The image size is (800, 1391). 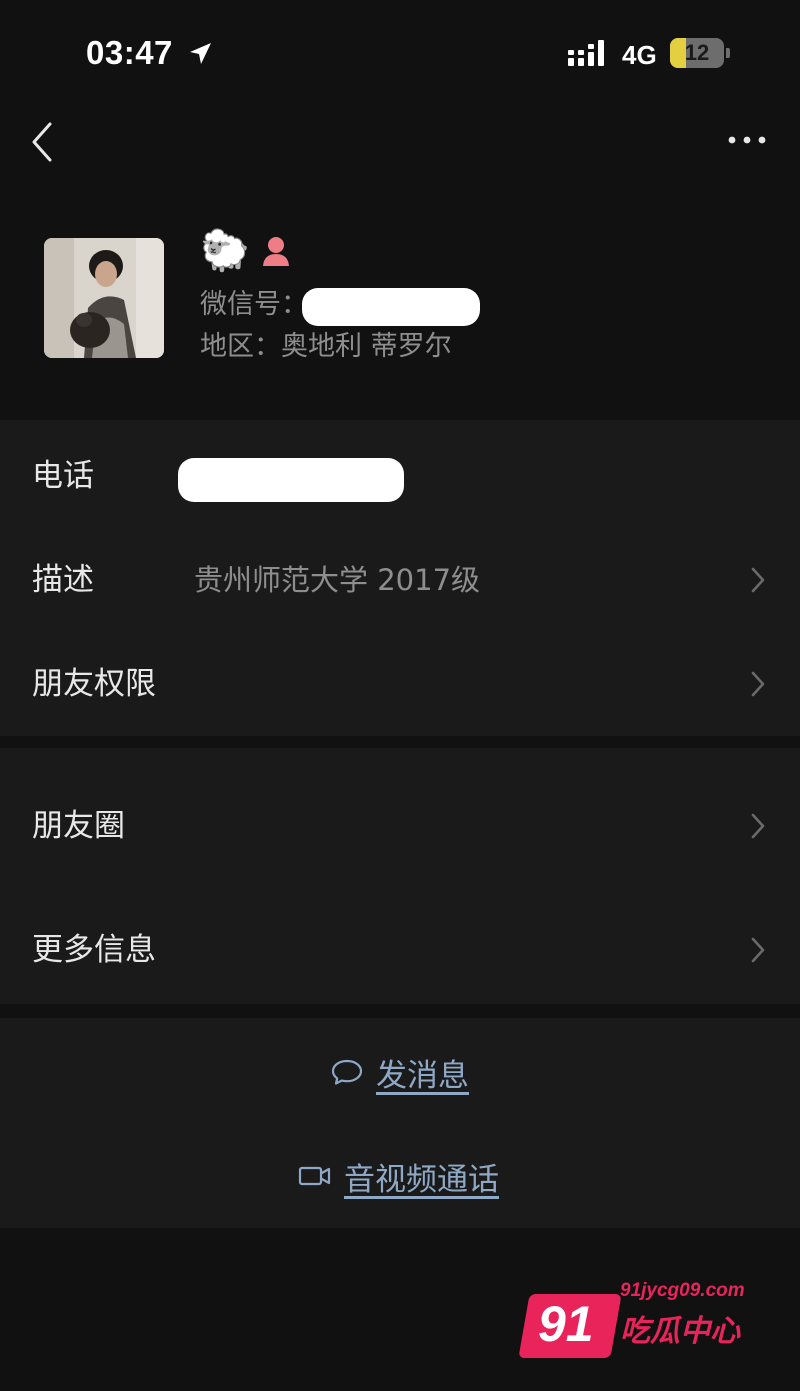 I want to click on moments-row: 朋友圈, so click(x=400, y=826).